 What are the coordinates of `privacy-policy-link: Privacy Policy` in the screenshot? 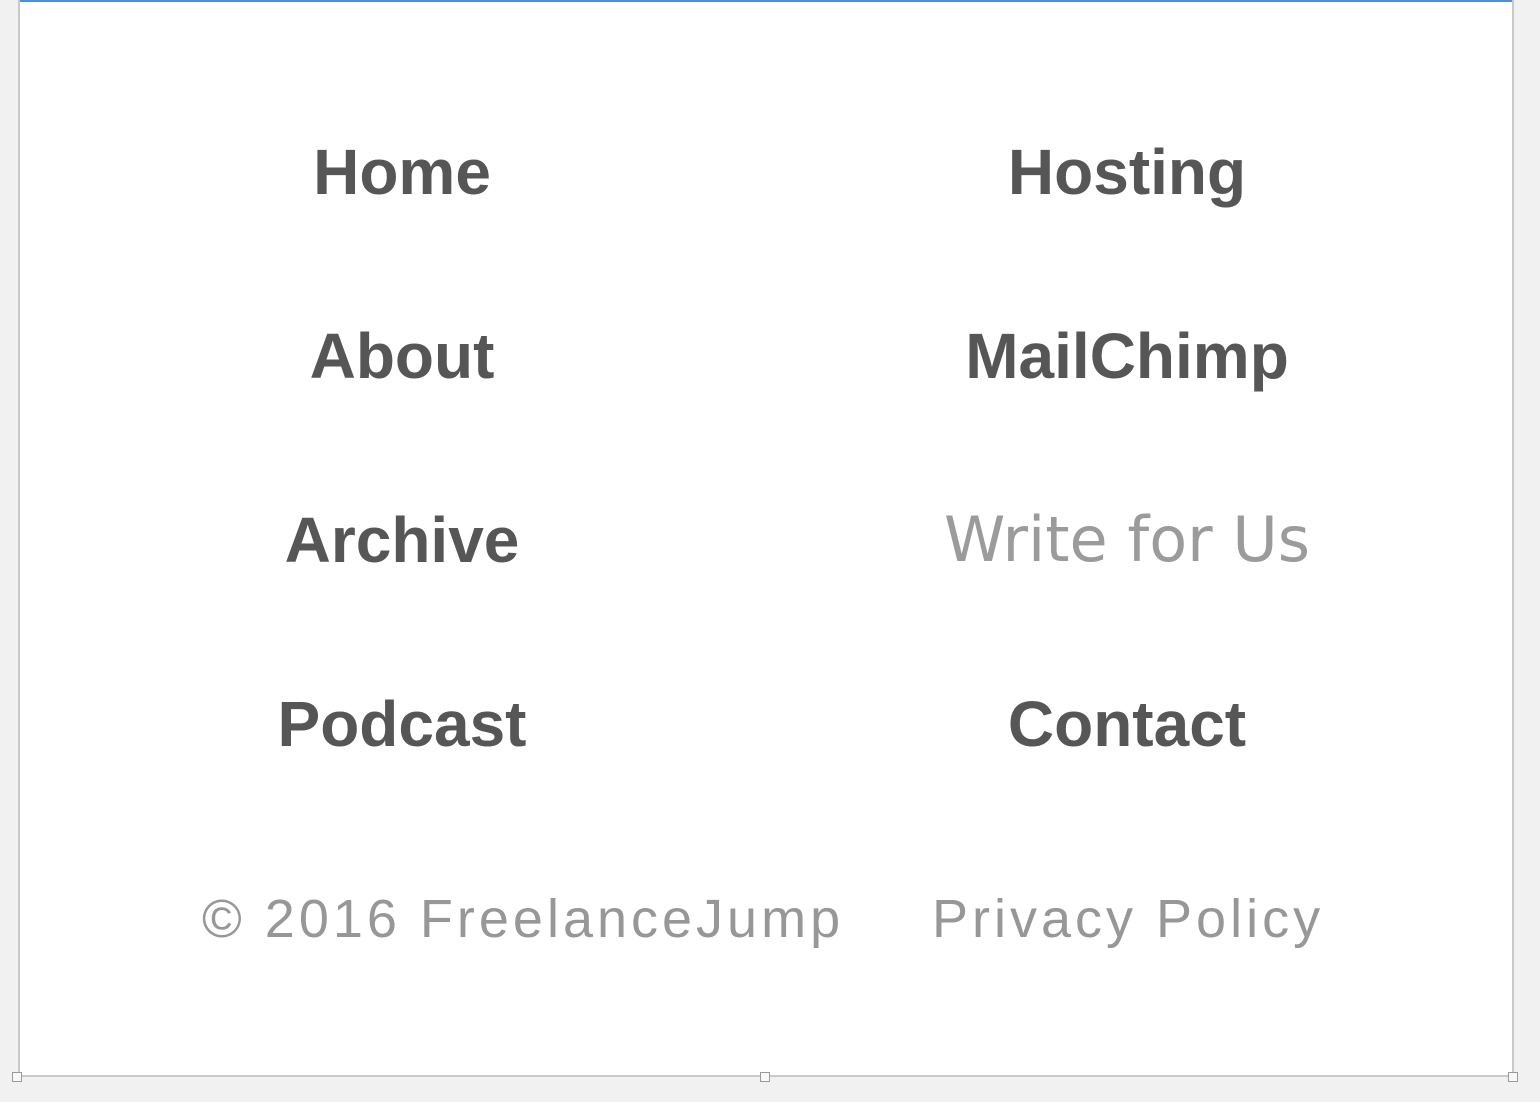 It's located at (1128, 919).